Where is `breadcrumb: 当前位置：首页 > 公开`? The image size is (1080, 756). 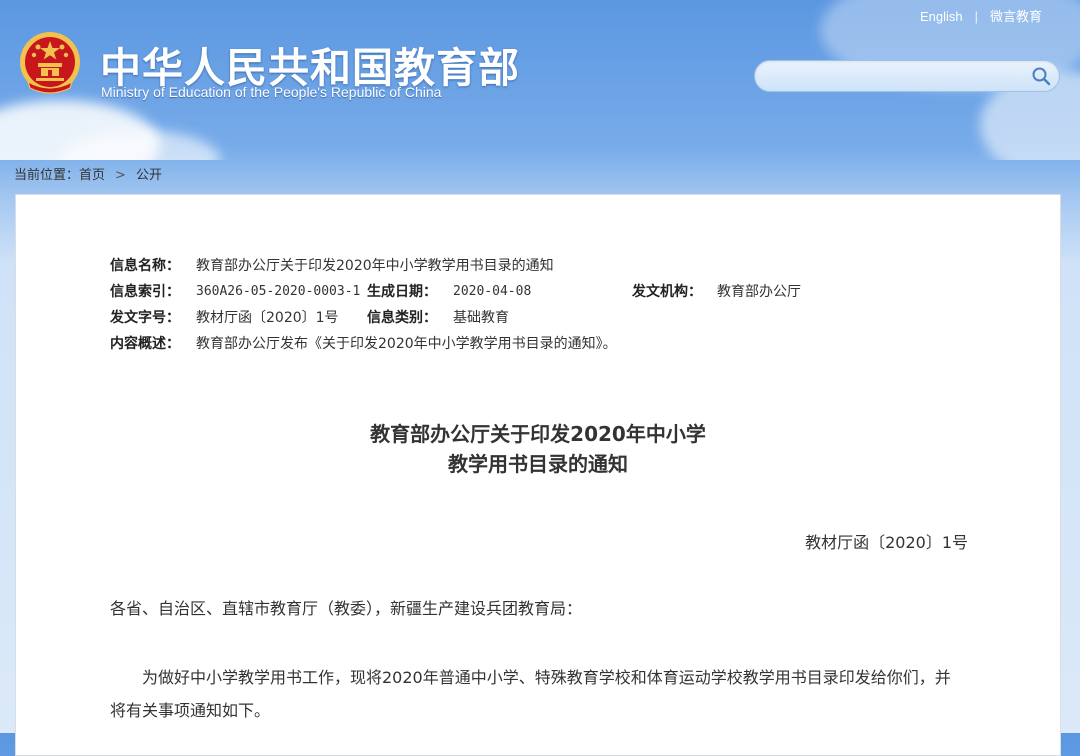 breadcrumb: 当前位置：首页 > 公开 is located at coordinates (88, 173).